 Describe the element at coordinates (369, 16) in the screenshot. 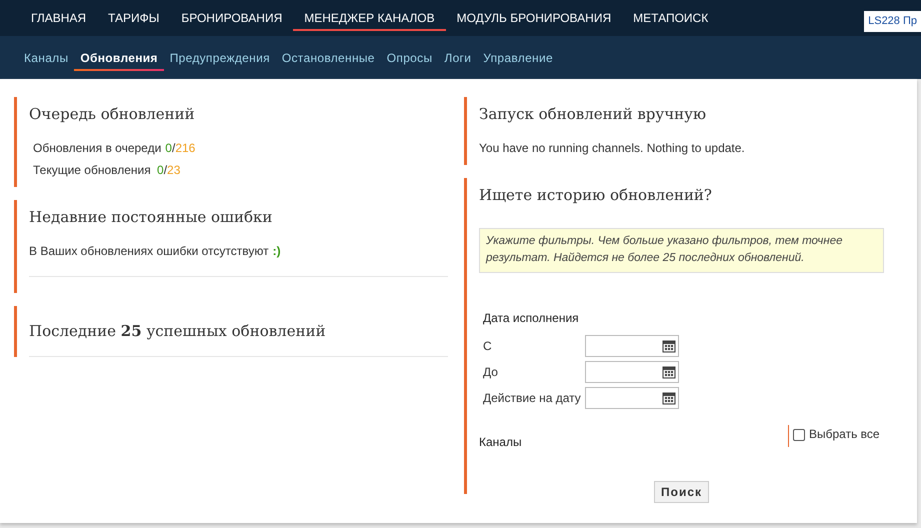

I see `nav-tab: МЕНЕДЖЕР КАНАЛОВ` at that location.